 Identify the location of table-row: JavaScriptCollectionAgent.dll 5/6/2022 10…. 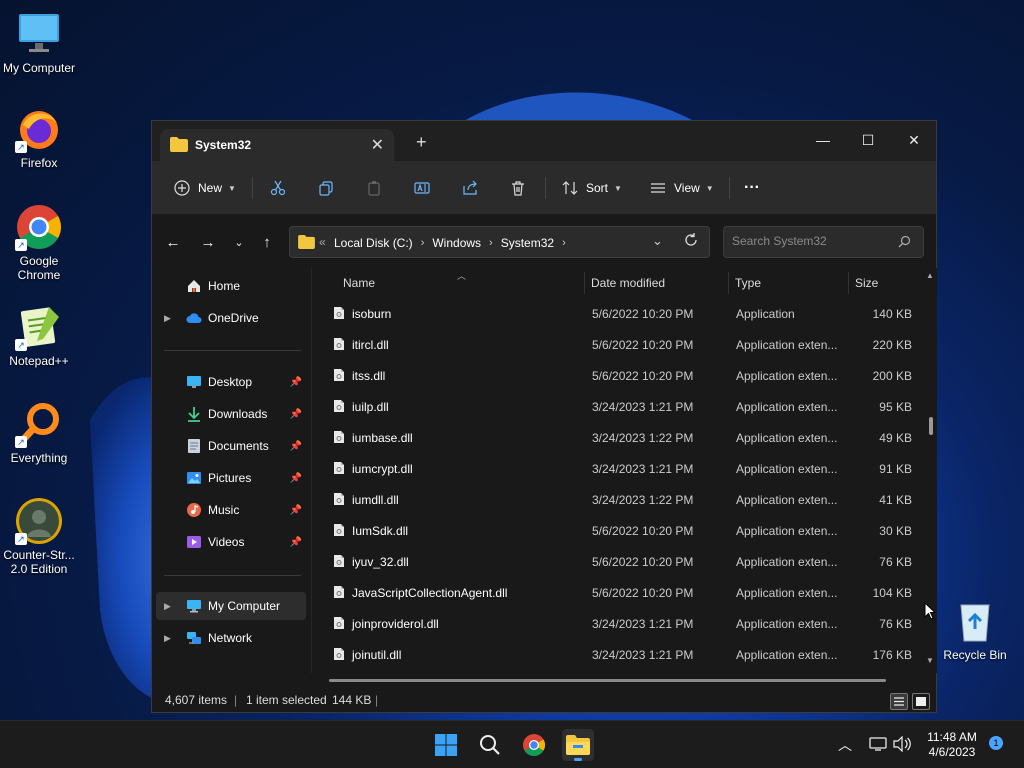
(618, 592).